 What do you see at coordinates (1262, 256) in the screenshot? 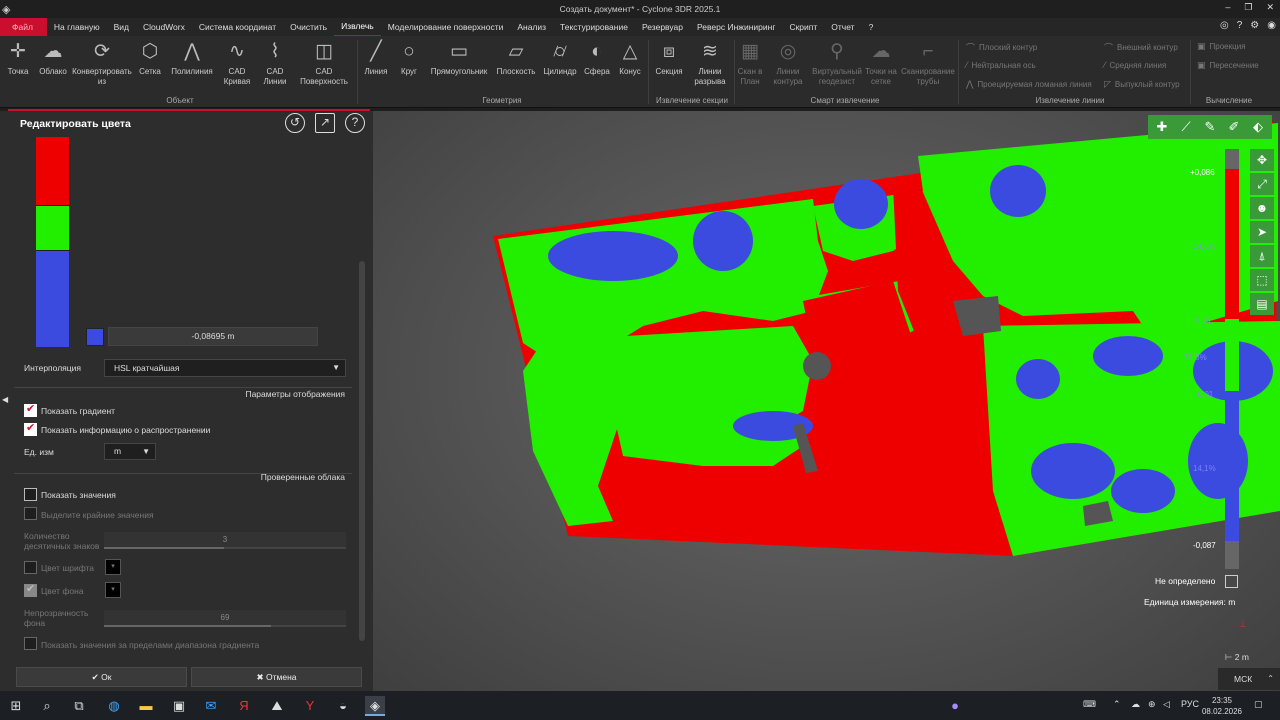
I see `light-icon: ⍋` at bounding box center [1262, 256].